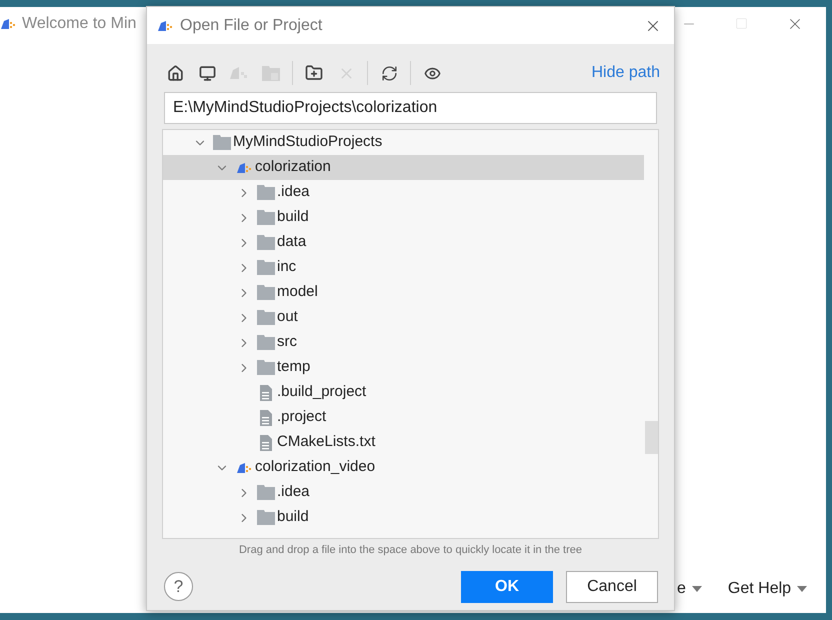  Describe the element at coordinates (291, 242) in the screenshot. I see `tree-item-label: data` at that location.